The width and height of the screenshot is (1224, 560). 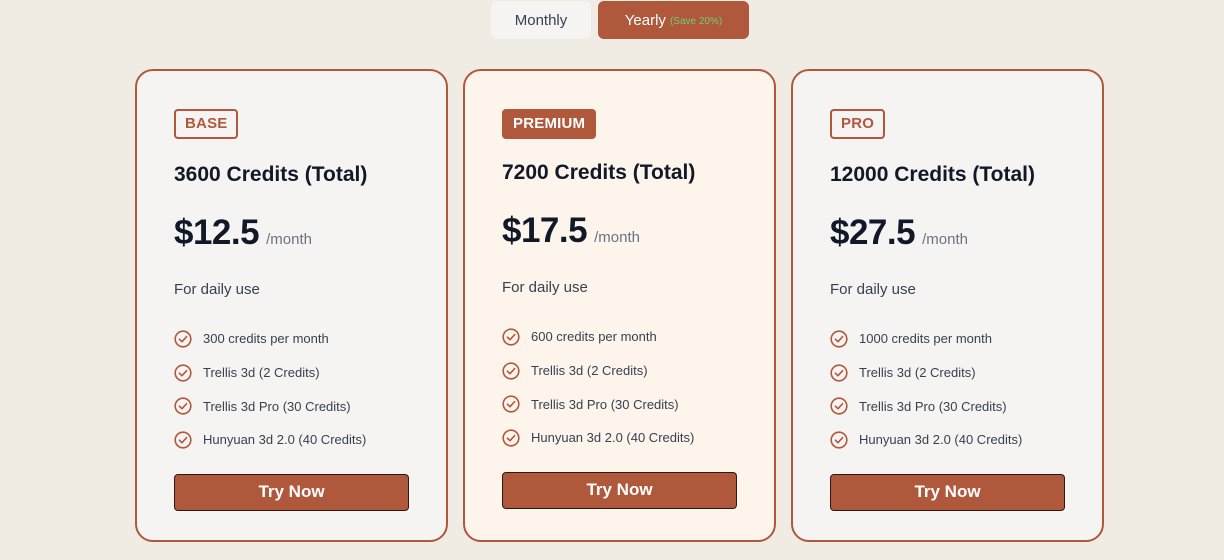 What do you see at coordinates (696, 21) in the screenshot?
I see `yearly-discount-label: (Save 20%)` at bounding box center [696, 21].